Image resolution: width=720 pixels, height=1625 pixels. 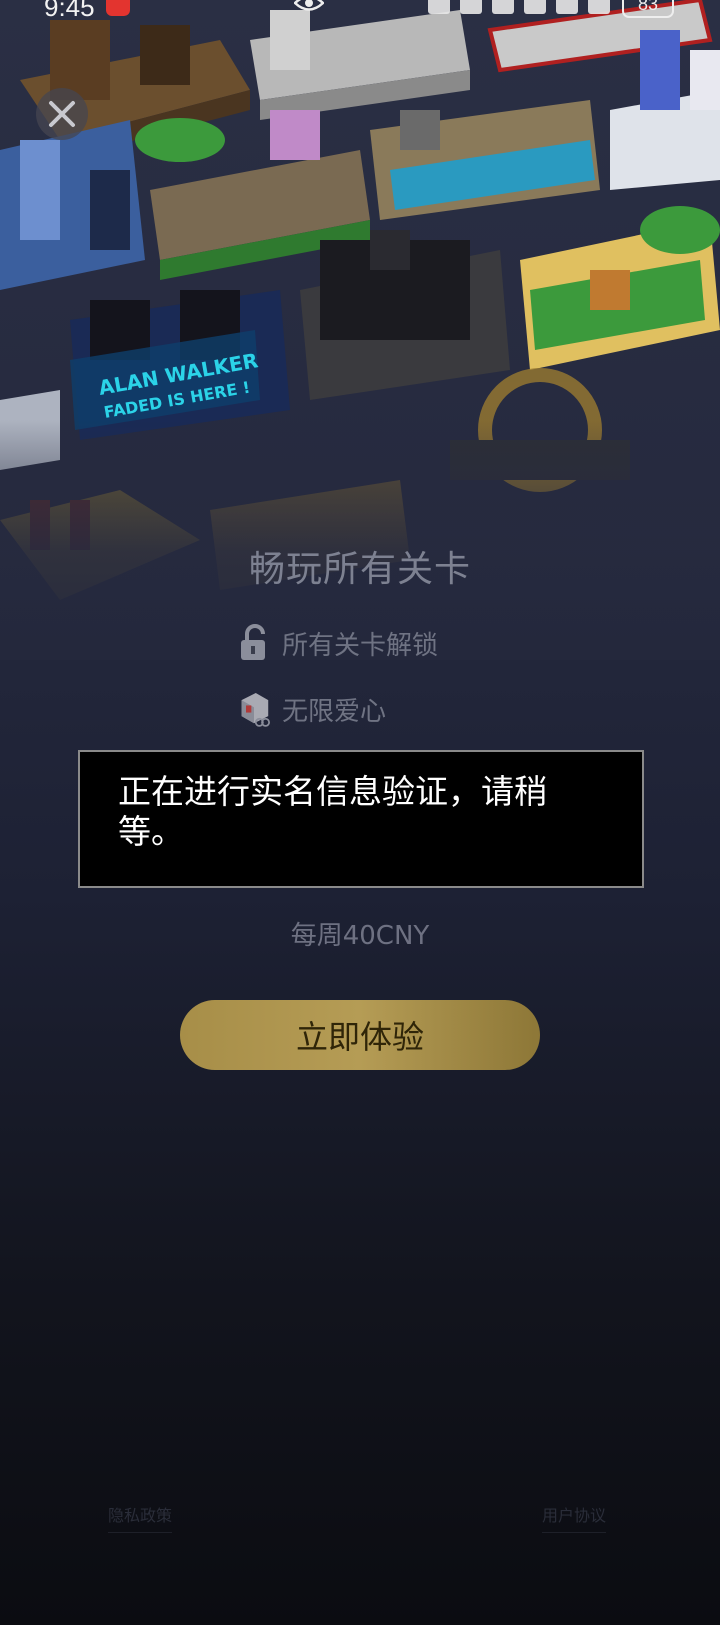 I want to click on close-icon, so click(x=62, y=114).